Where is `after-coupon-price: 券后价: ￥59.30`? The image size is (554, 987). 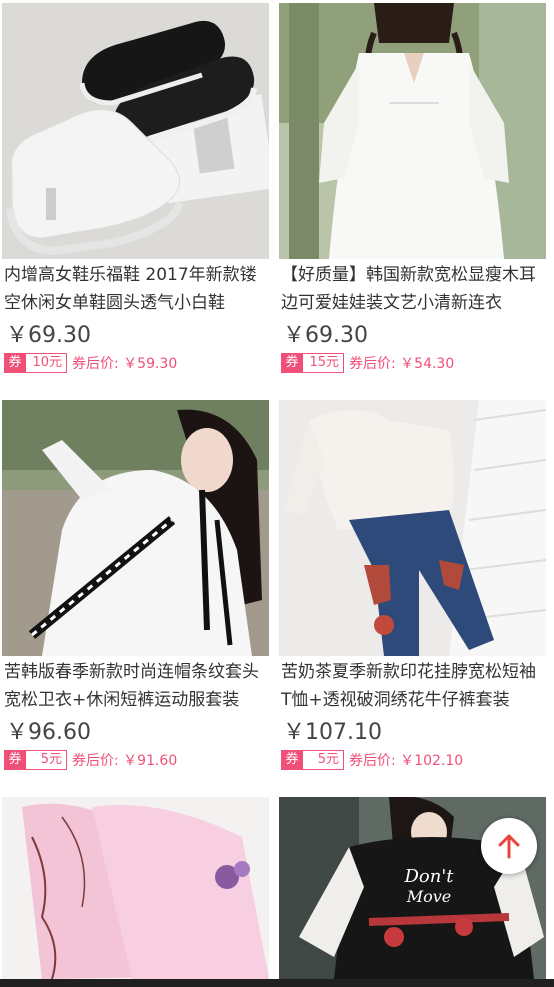
after-coupon-price: 券后价: ￥59.30 is located at coordinates (125, 364).